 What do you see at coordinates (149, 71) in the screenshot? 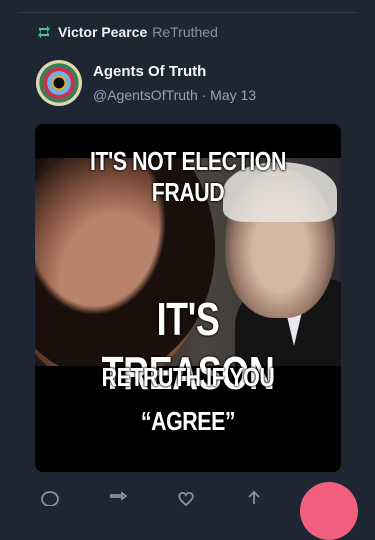
I see `author-name: Agents Of Truth` at bounding box center [149, 71].